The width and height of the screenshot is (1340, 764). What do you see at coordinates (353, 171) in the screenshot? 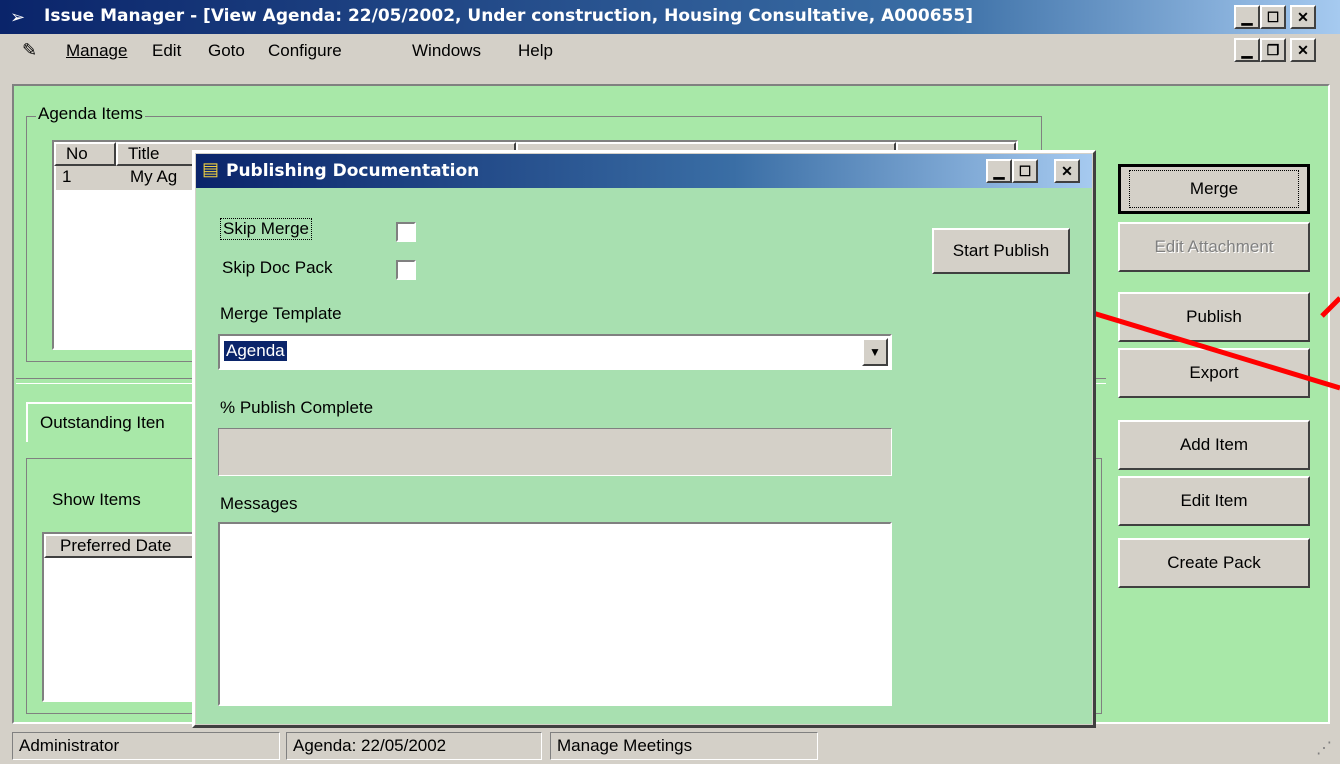
I see `dialog-title: Publishing Documentation` at bounding box center [353, 171].